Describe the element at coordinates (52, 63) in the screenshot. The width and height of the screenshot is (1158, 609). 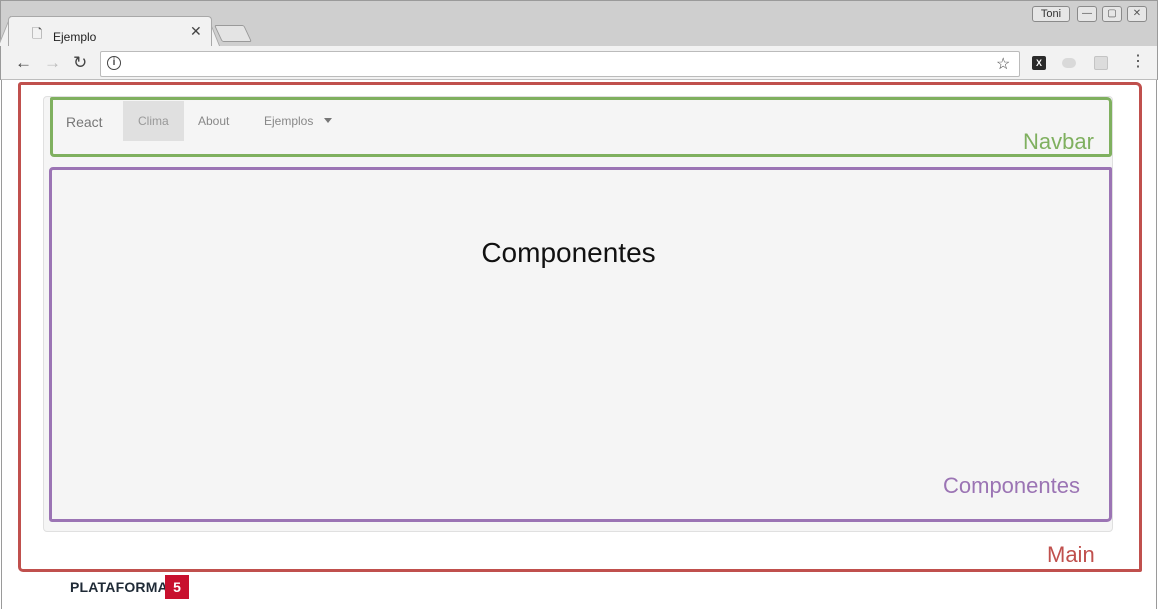
I see `forward-icon: →` at that location.